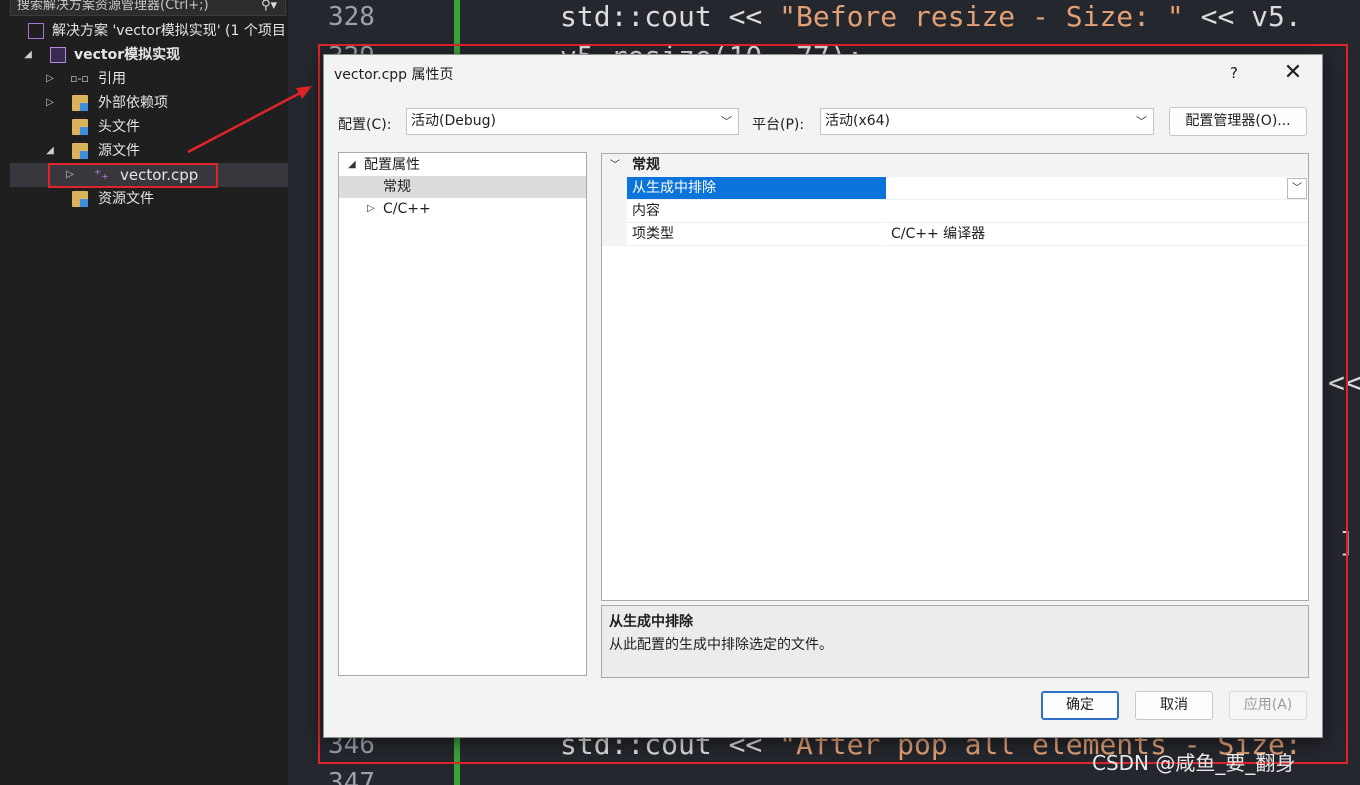 This screenshot has width=1360, height=785. I want to click on references-icon: ▫-▫, so click(79, 78).